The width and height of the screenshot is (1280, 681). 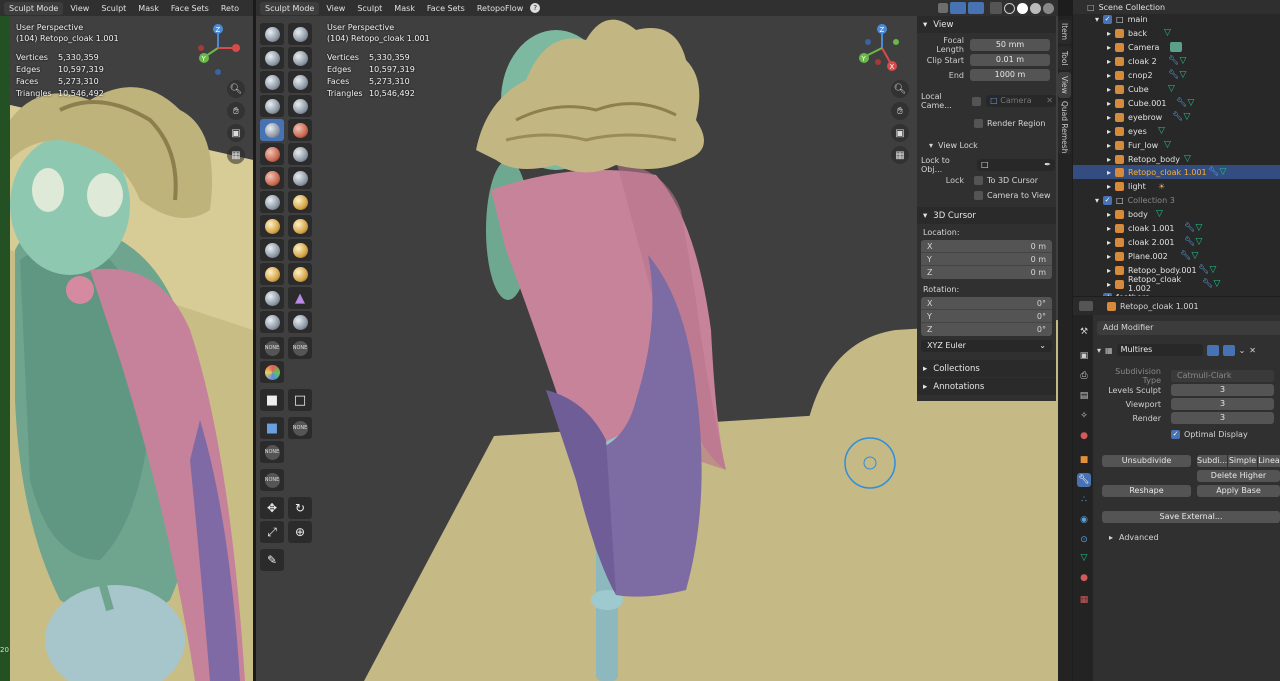 I want to click on view-layer-properties-icon: ▤, so click(x=1084, y=396).